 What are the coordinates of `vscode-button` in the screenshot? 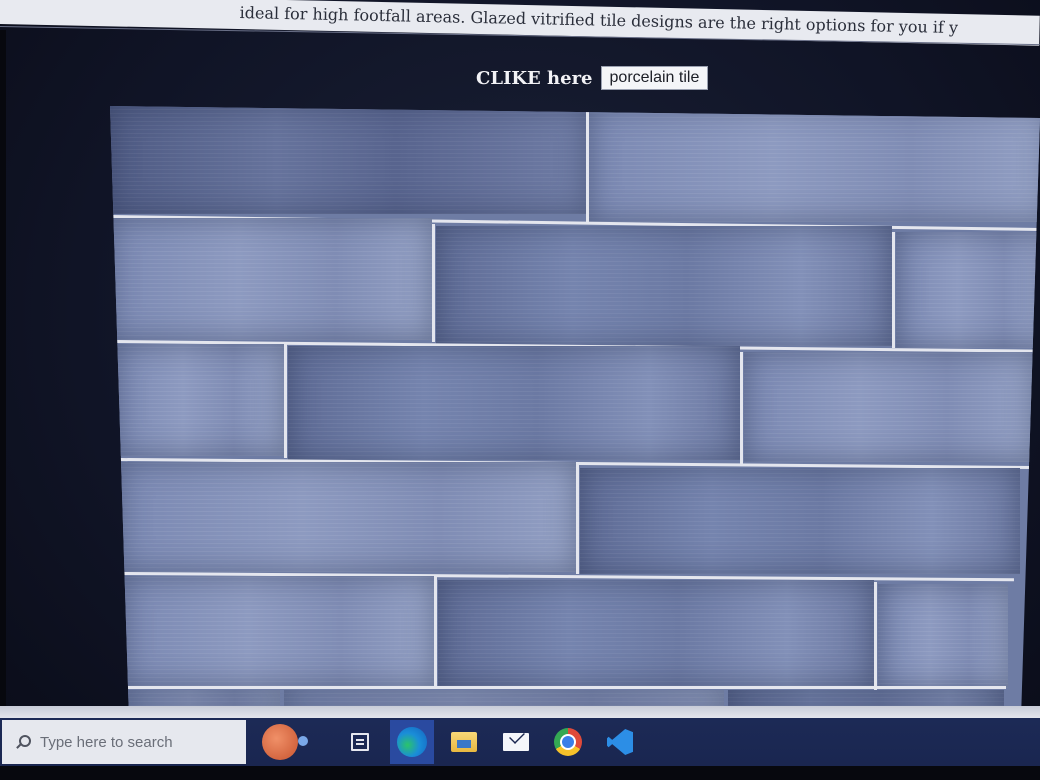 It's located at (620, 742).